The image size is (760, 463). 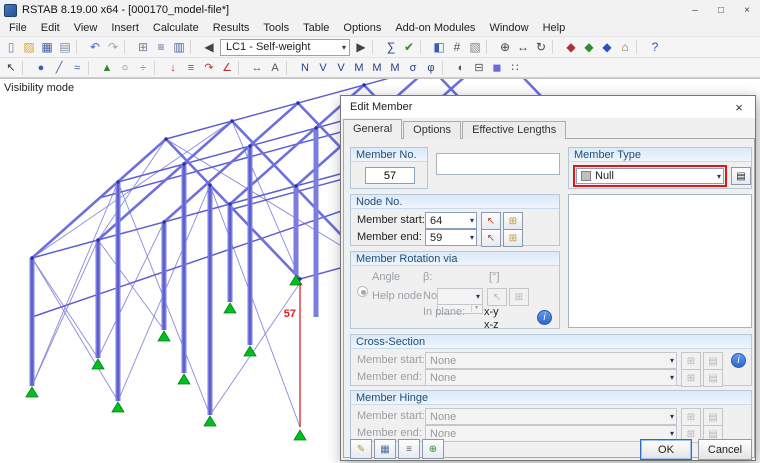 I want to click on tables-icon: ⊞, so click(x=143, y=47).